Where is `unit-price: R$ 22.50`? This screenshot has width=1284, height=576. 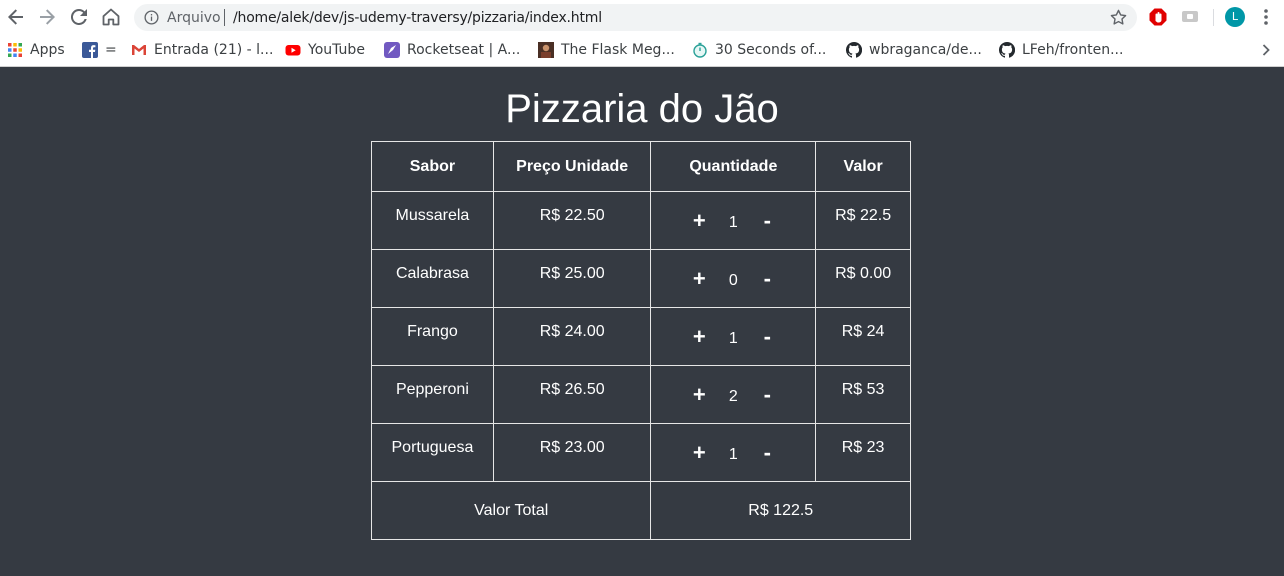
unit-price: R$ 22.50 is located at coordinates (572, 215).